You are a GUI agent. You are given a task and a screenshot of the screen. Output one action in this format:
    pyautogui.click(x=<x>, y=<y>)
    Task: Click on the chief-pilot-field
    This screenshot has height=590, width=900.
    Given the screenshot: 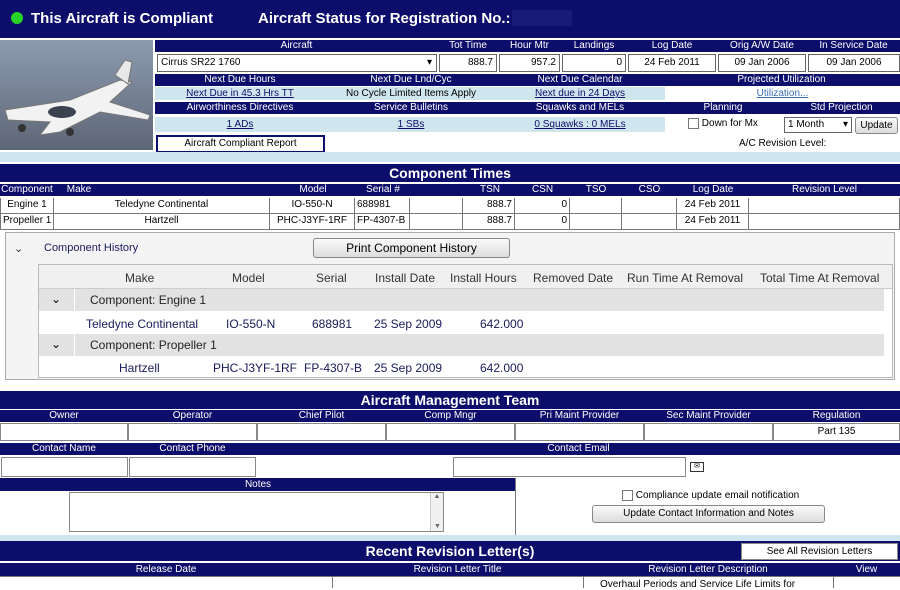 What is the action you would take?
    pyautogui.click(x=321, y=432)
    